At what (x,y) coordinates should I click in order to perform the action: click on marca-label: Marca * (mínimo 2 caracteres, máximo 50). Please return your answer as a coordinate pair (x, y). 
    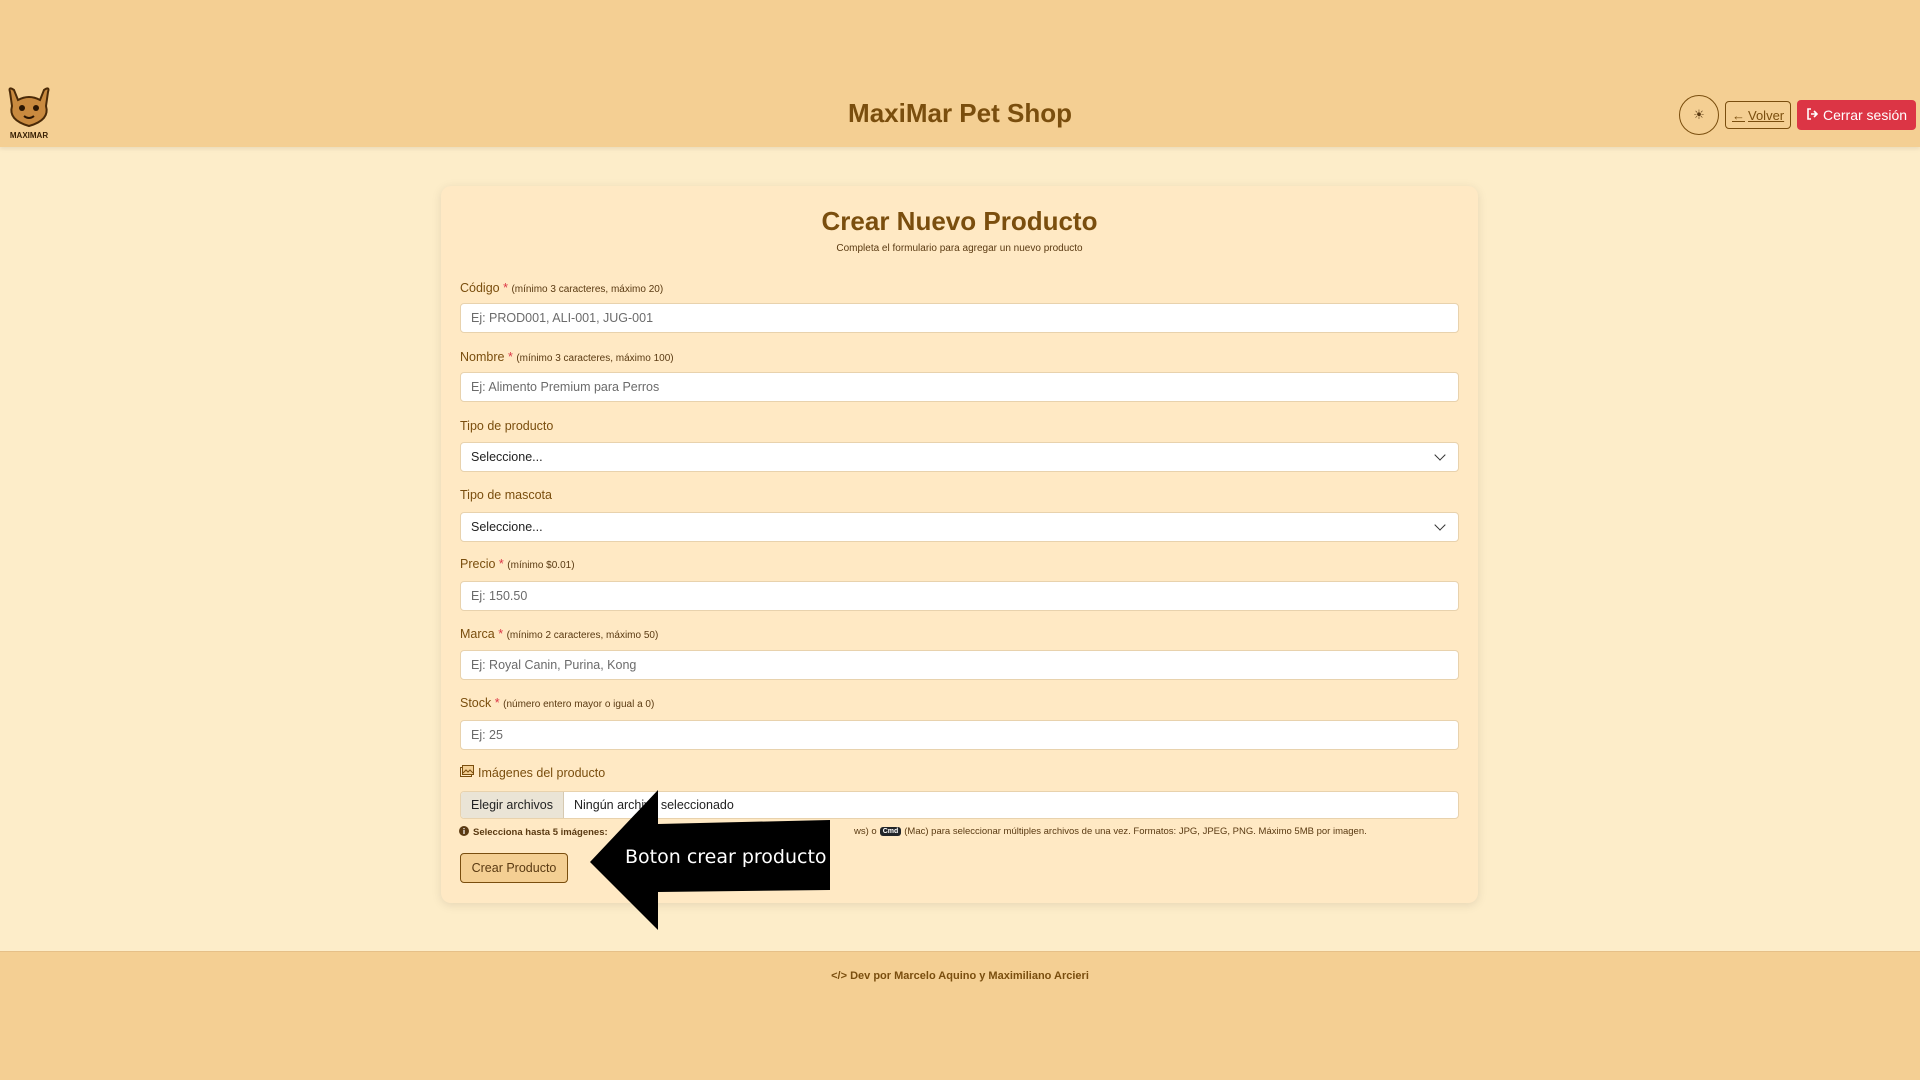
    Looking at the image, I should click on (559, 634).